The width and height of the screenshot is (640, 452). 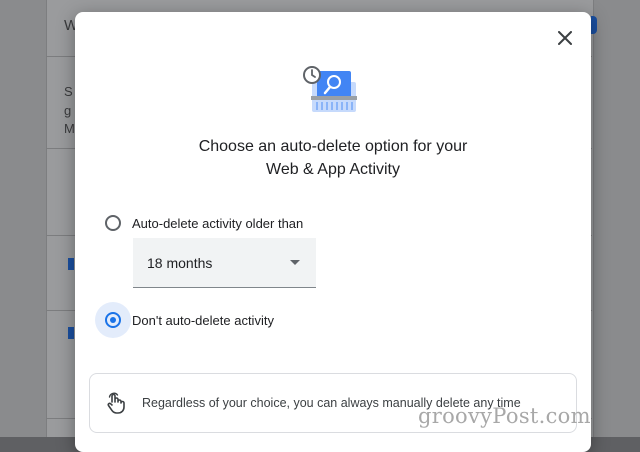 What do you see at coordinates (116, 403) in the screenshot?
I see `hand-tap-icon` at bounding box center [116, 403].